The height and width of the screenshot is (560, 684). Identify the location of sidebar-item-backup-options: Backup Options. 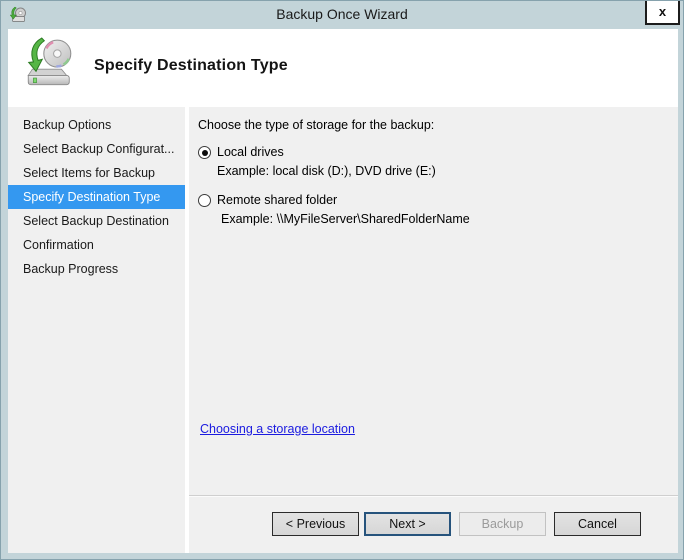
(96, 125).